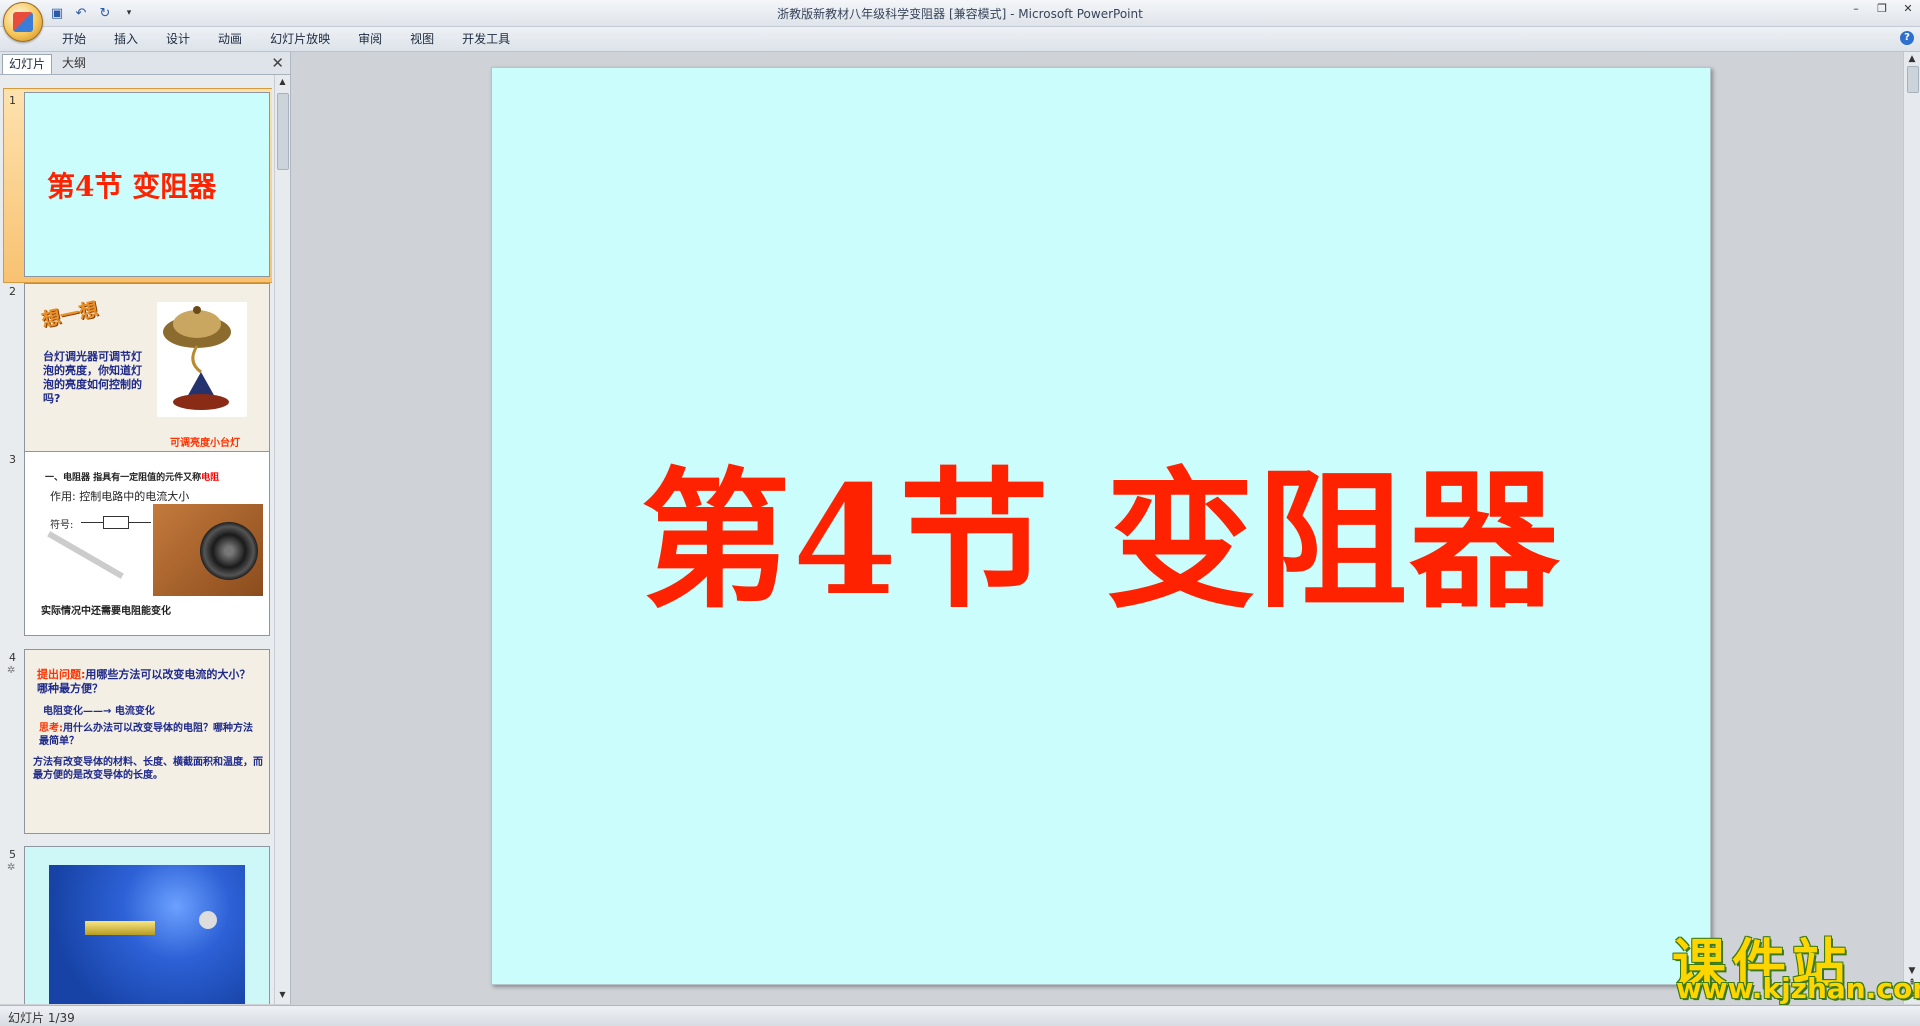 This screenshot has width=1920, height=1026. I want to click on slide-preview: 第4节 变阻器, so click(147, 184).